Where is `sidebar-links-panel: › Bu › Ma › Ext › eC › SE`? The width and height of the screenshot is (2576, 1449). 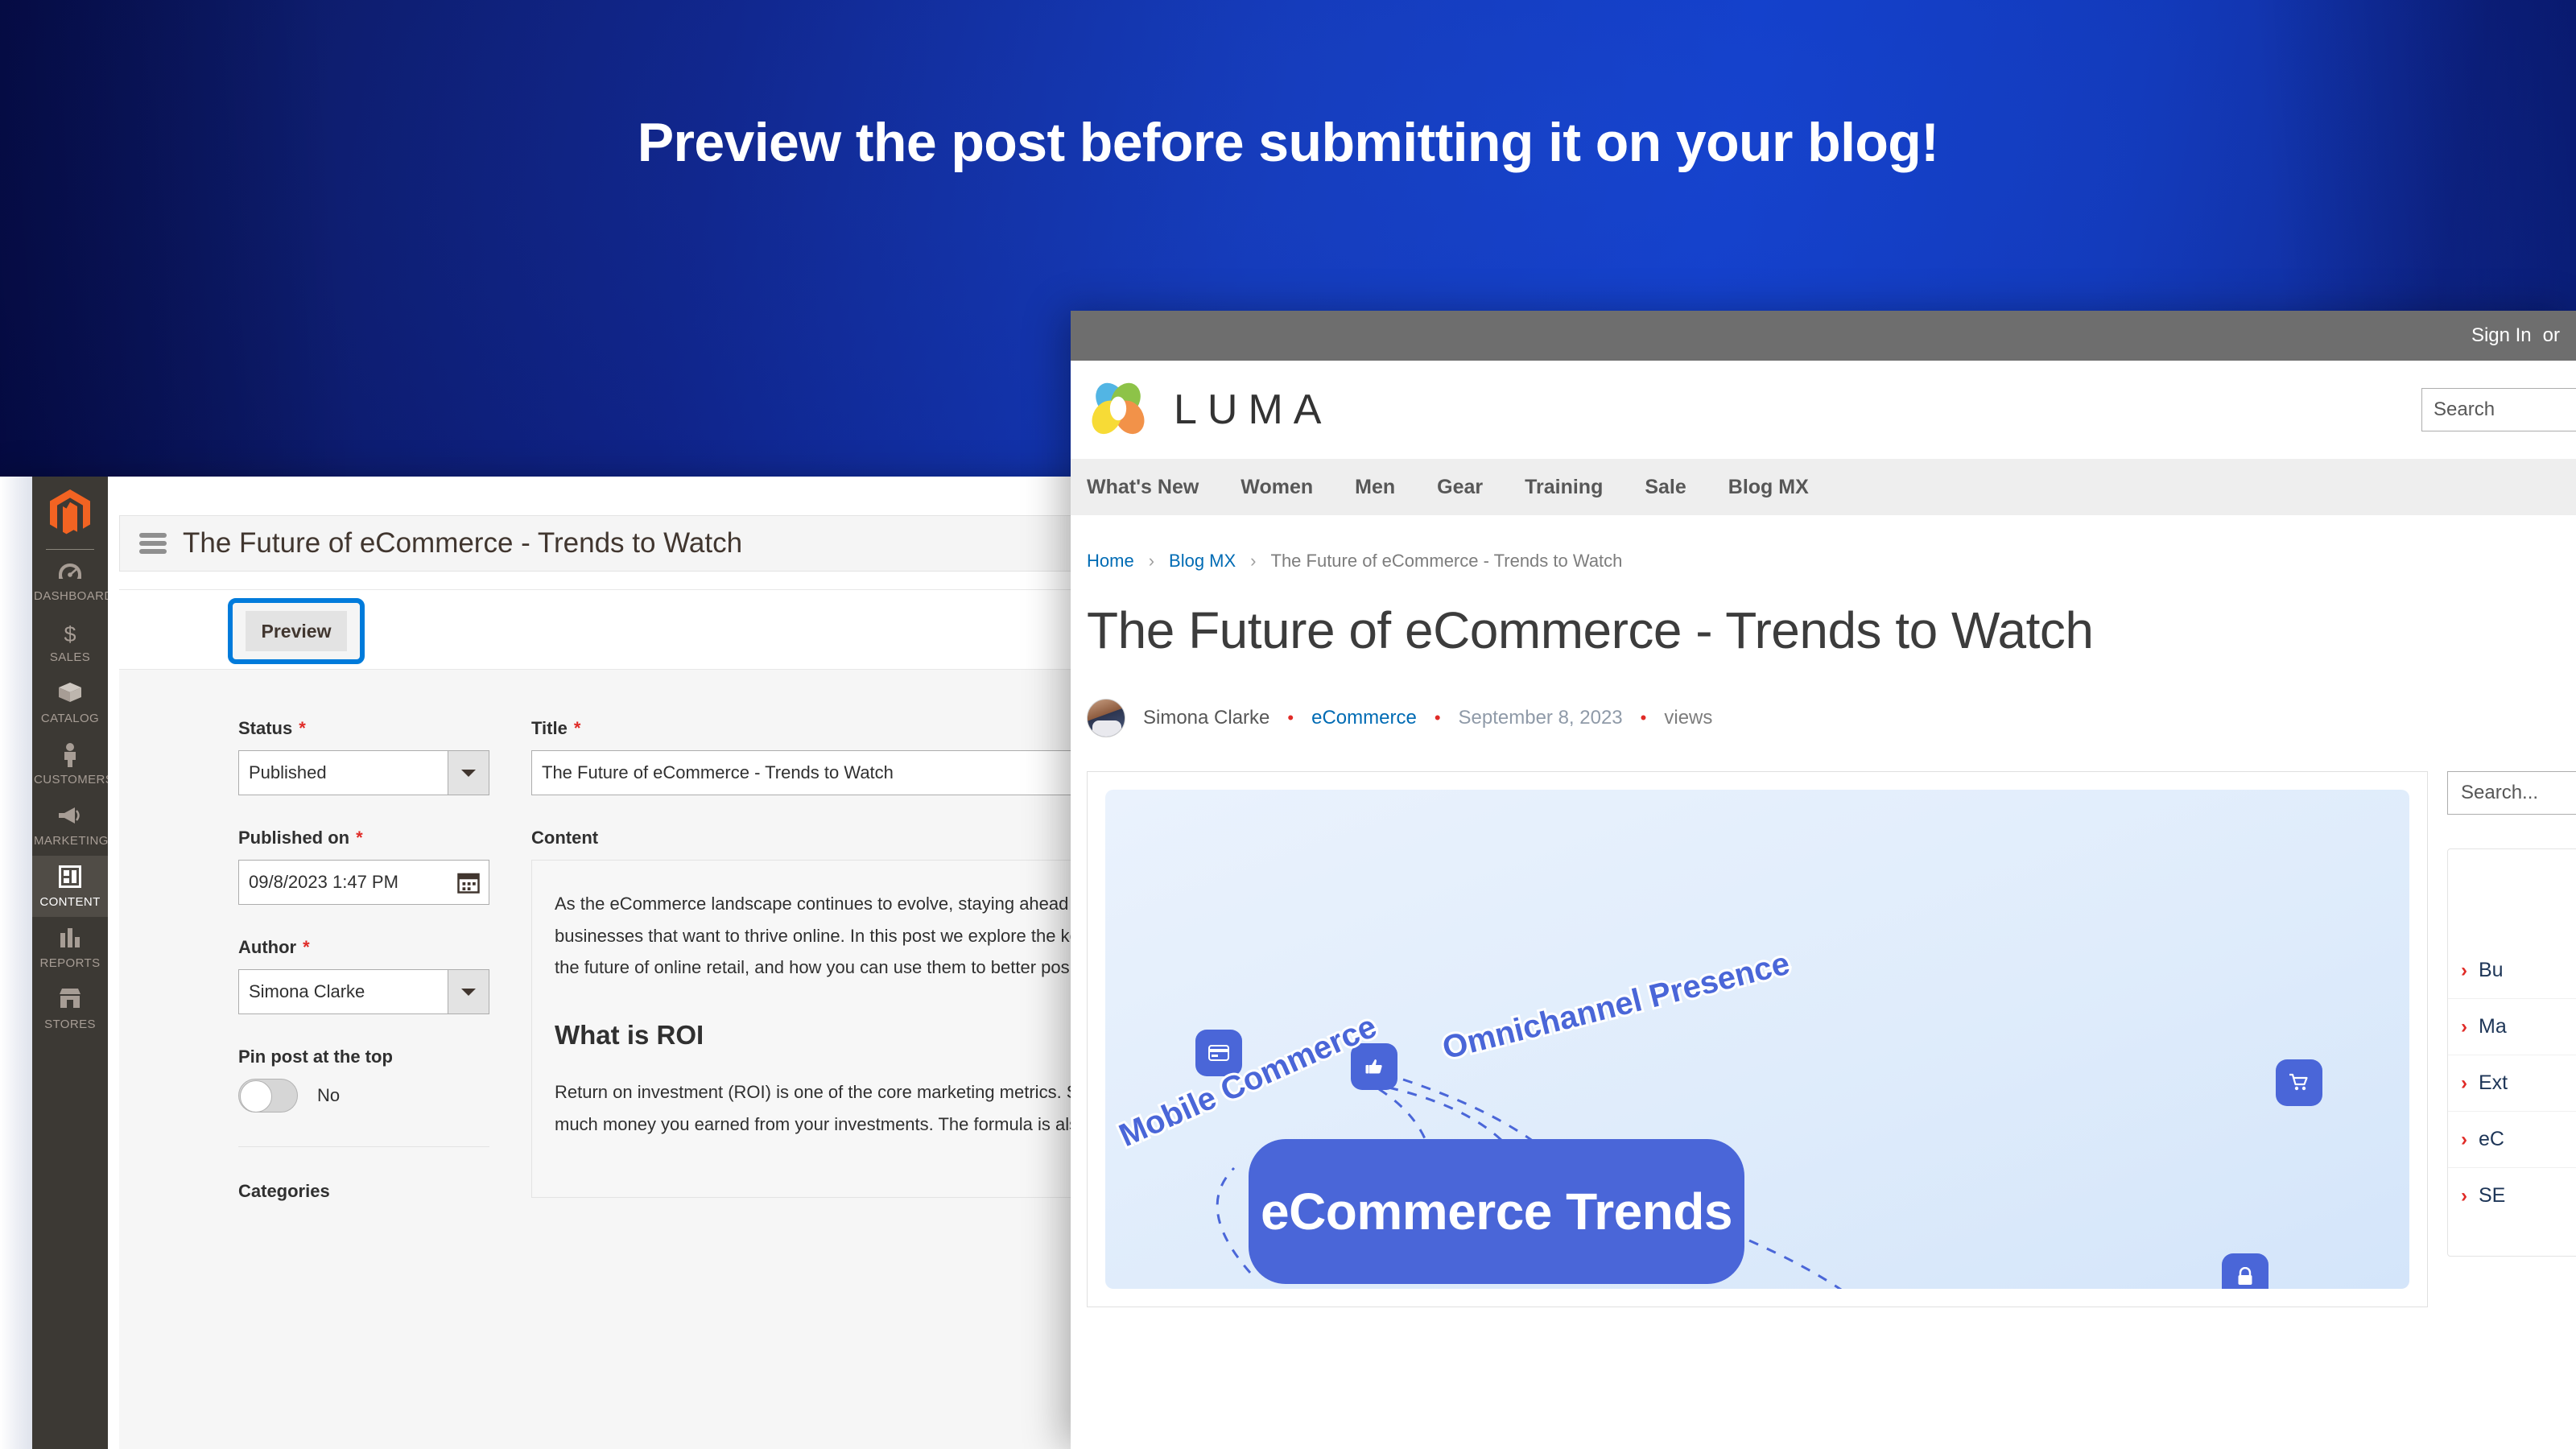 sidebar-links-panel: › Bu › Ma › Ext › eC › SE is located at coordinates (2511, 1052).